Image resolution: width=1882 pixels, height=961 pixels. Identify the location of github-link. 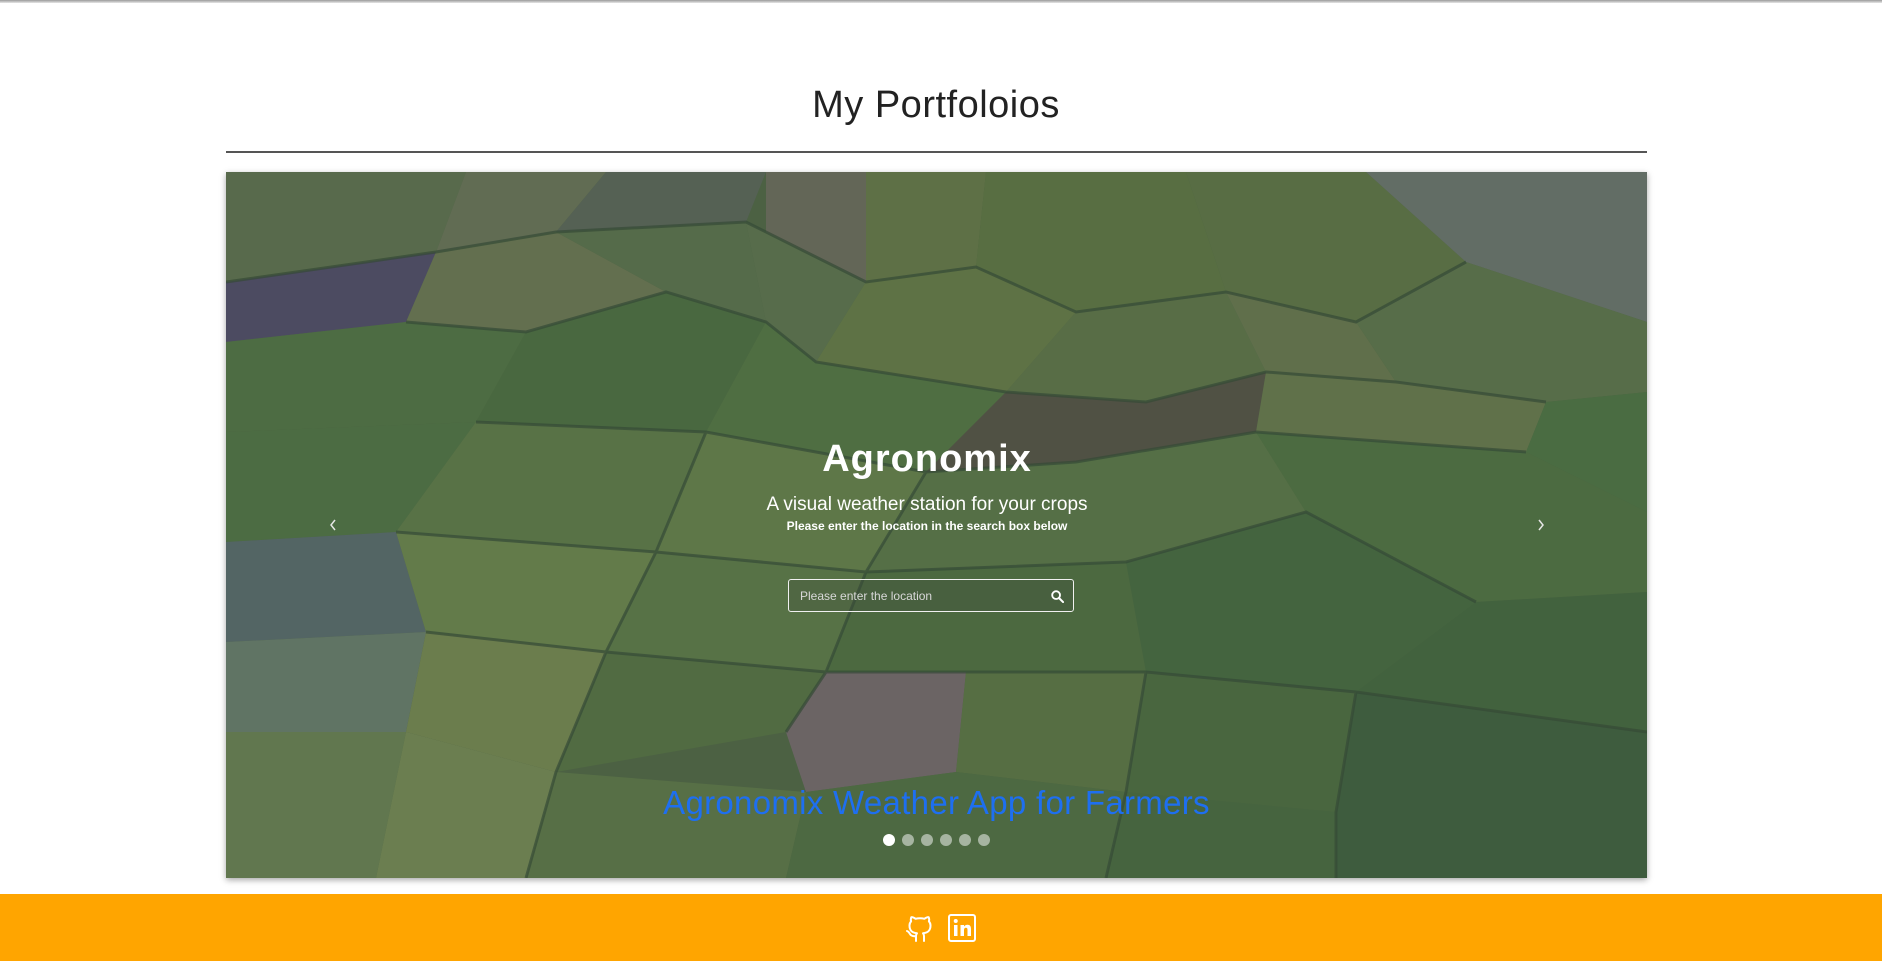
(920, 928).